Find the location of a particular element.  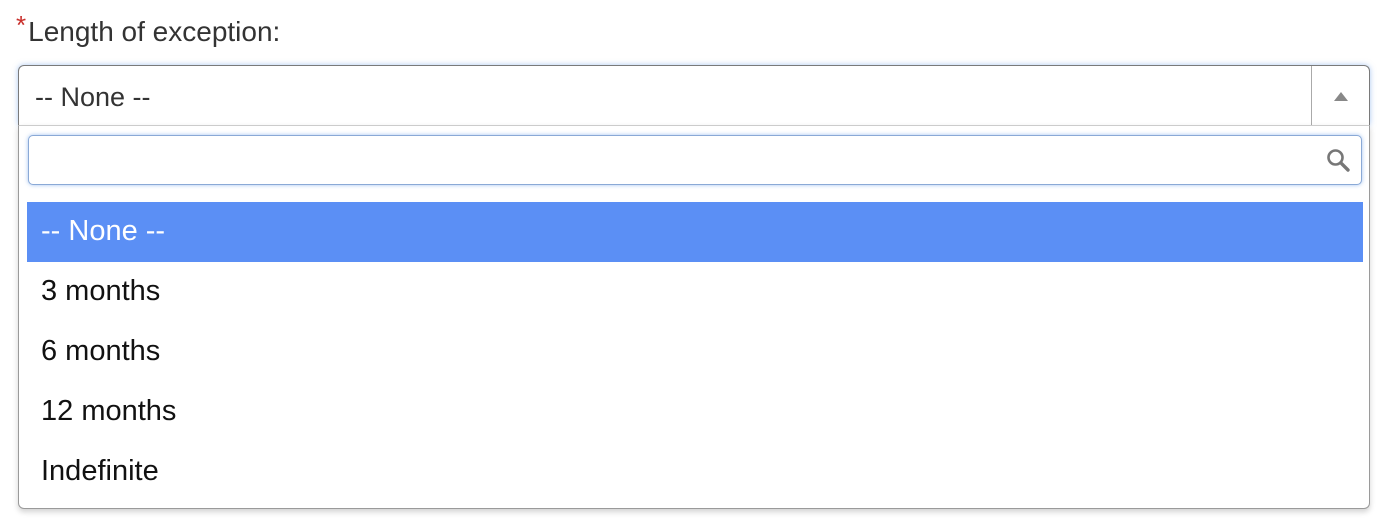

triangle-up-icon is located at coordinates (1340, 96).